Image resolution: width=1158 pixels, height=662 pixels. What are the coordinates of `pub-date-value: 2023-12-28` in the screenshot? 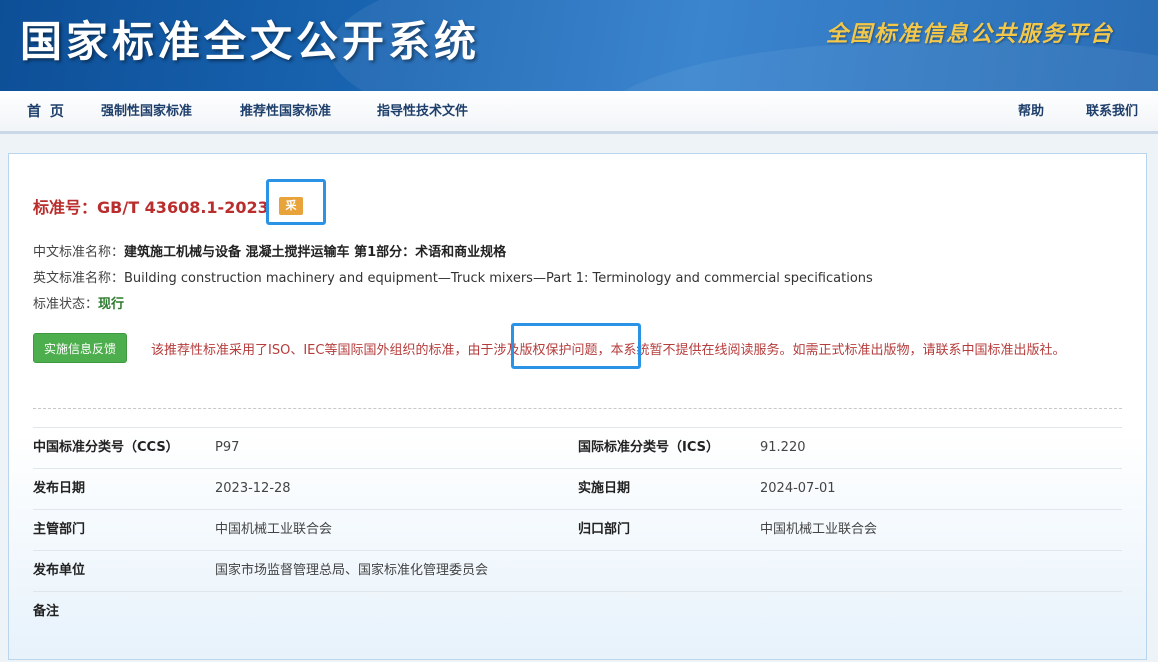 It's located at (253, 488).